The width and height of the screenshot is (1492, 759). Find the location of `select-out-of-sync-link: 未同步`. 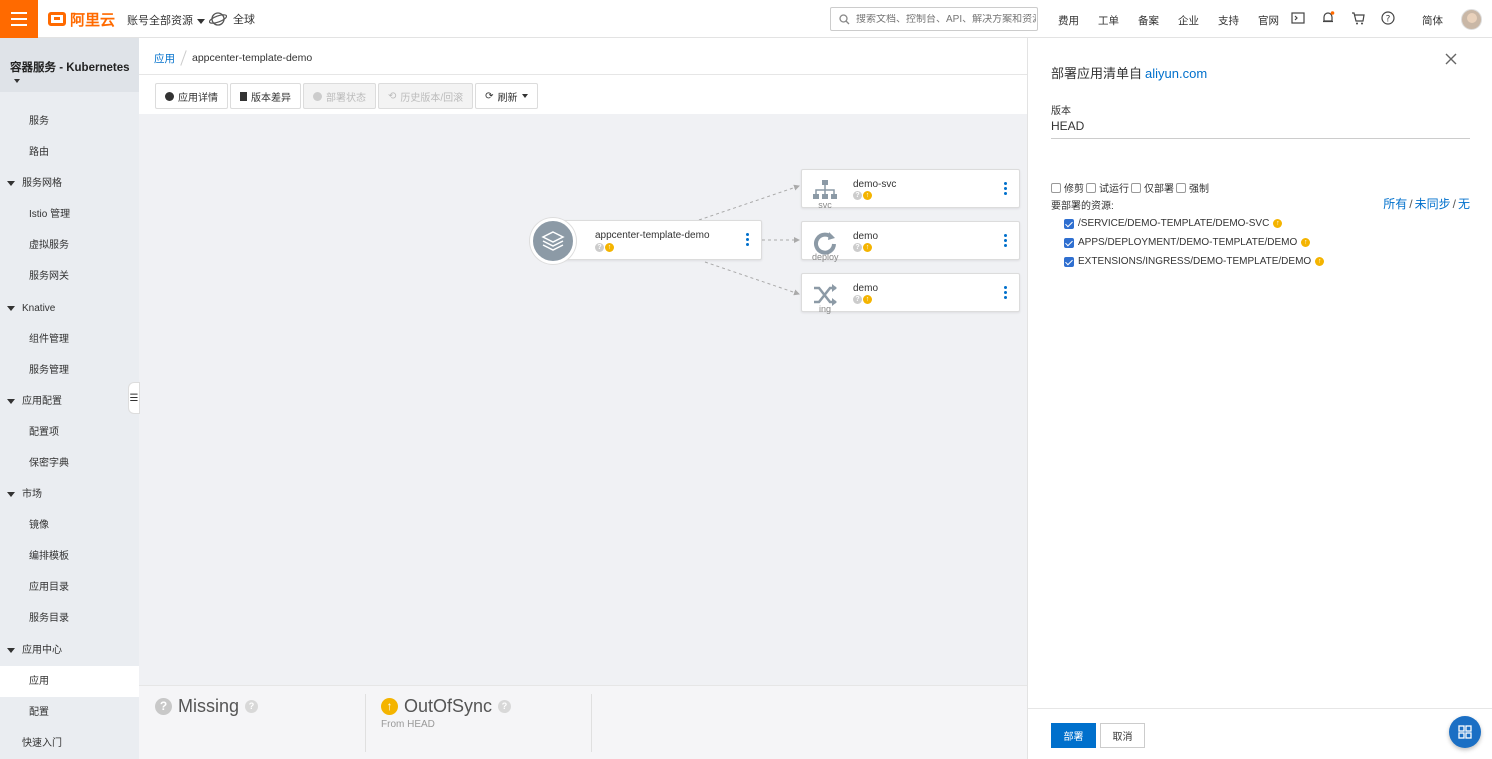

select-out-of-sync-link: 未同步 is located at coordinates (1433, 204).